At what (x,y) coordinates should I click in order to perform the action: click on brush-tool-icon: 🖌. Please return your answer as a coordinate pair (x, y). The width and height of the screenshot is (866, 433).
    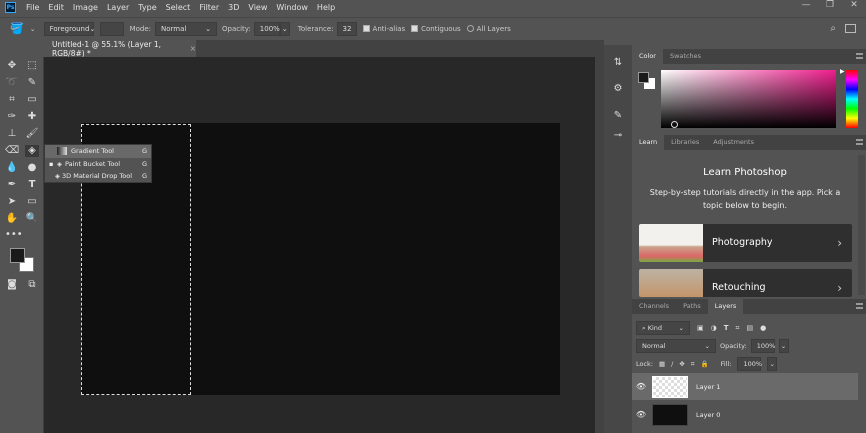
    Looking at the image, I should click on (32, 134).